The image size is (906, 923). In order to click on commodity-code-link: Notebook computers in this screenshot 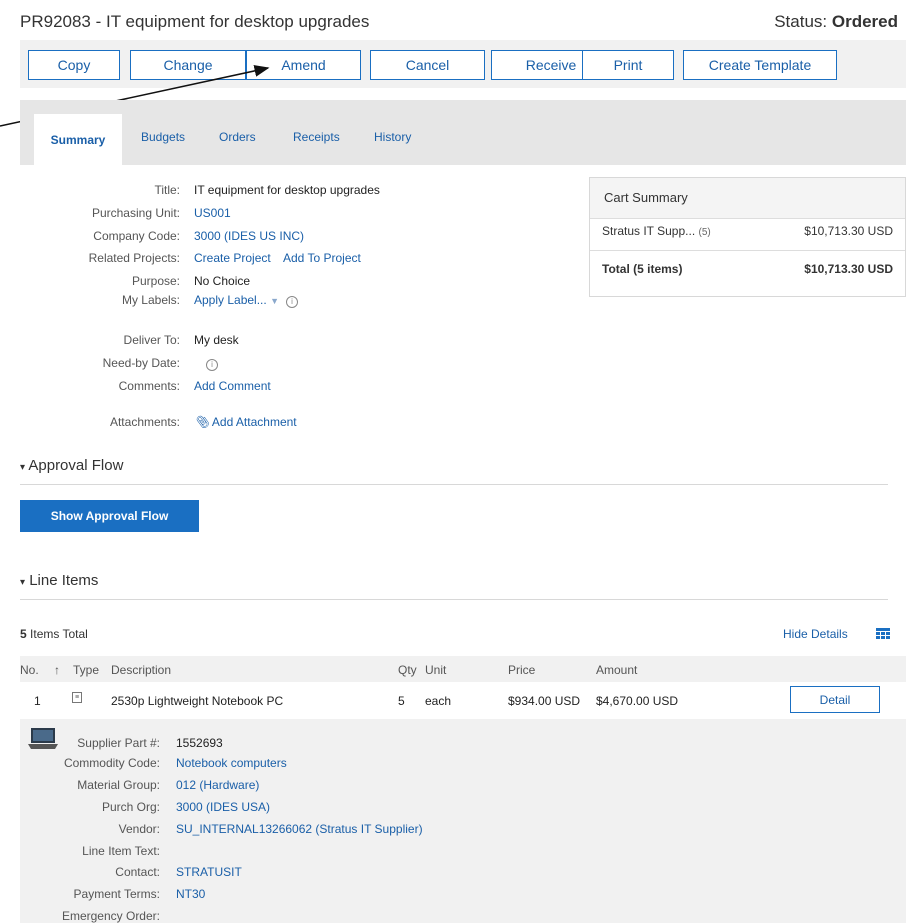, I will do `click(231, 763)`.